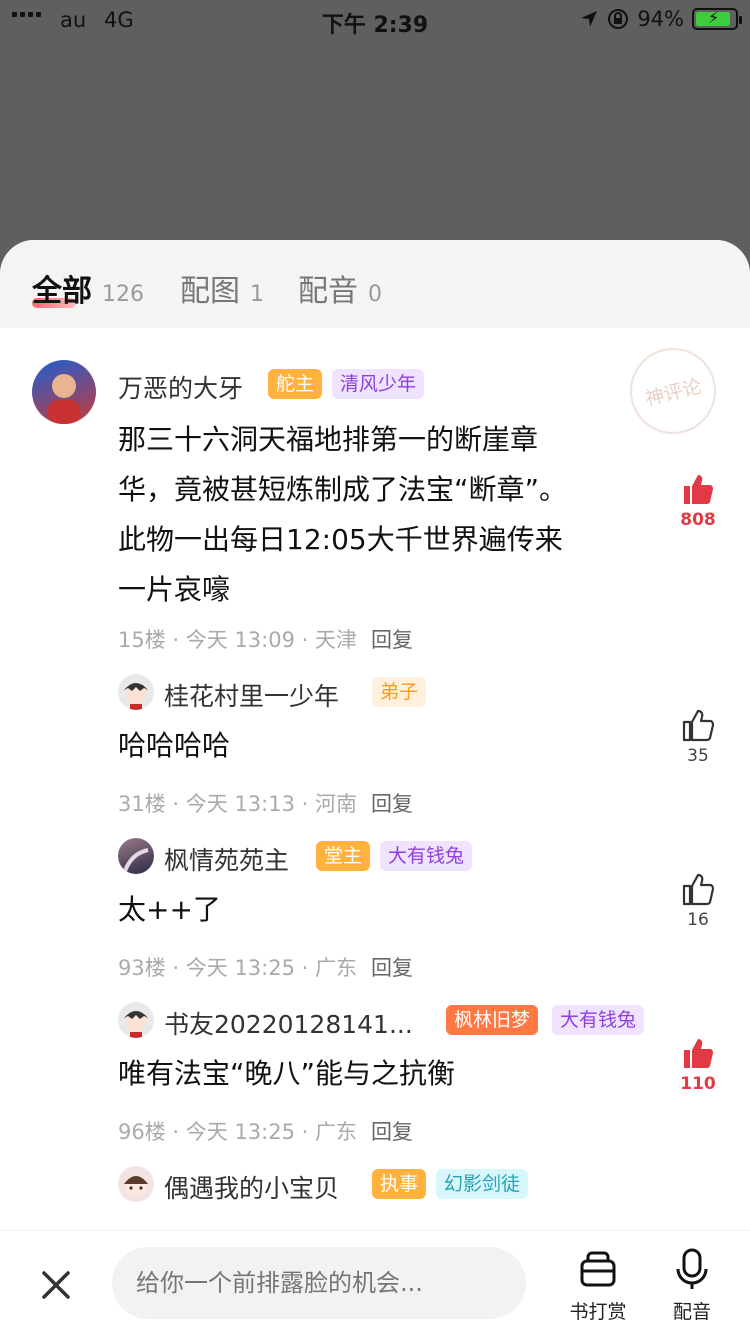 Image resolution: width=750 pixels, height=1334 pixels. I want to click on tab-all: 全部 126, so click(88, 288).